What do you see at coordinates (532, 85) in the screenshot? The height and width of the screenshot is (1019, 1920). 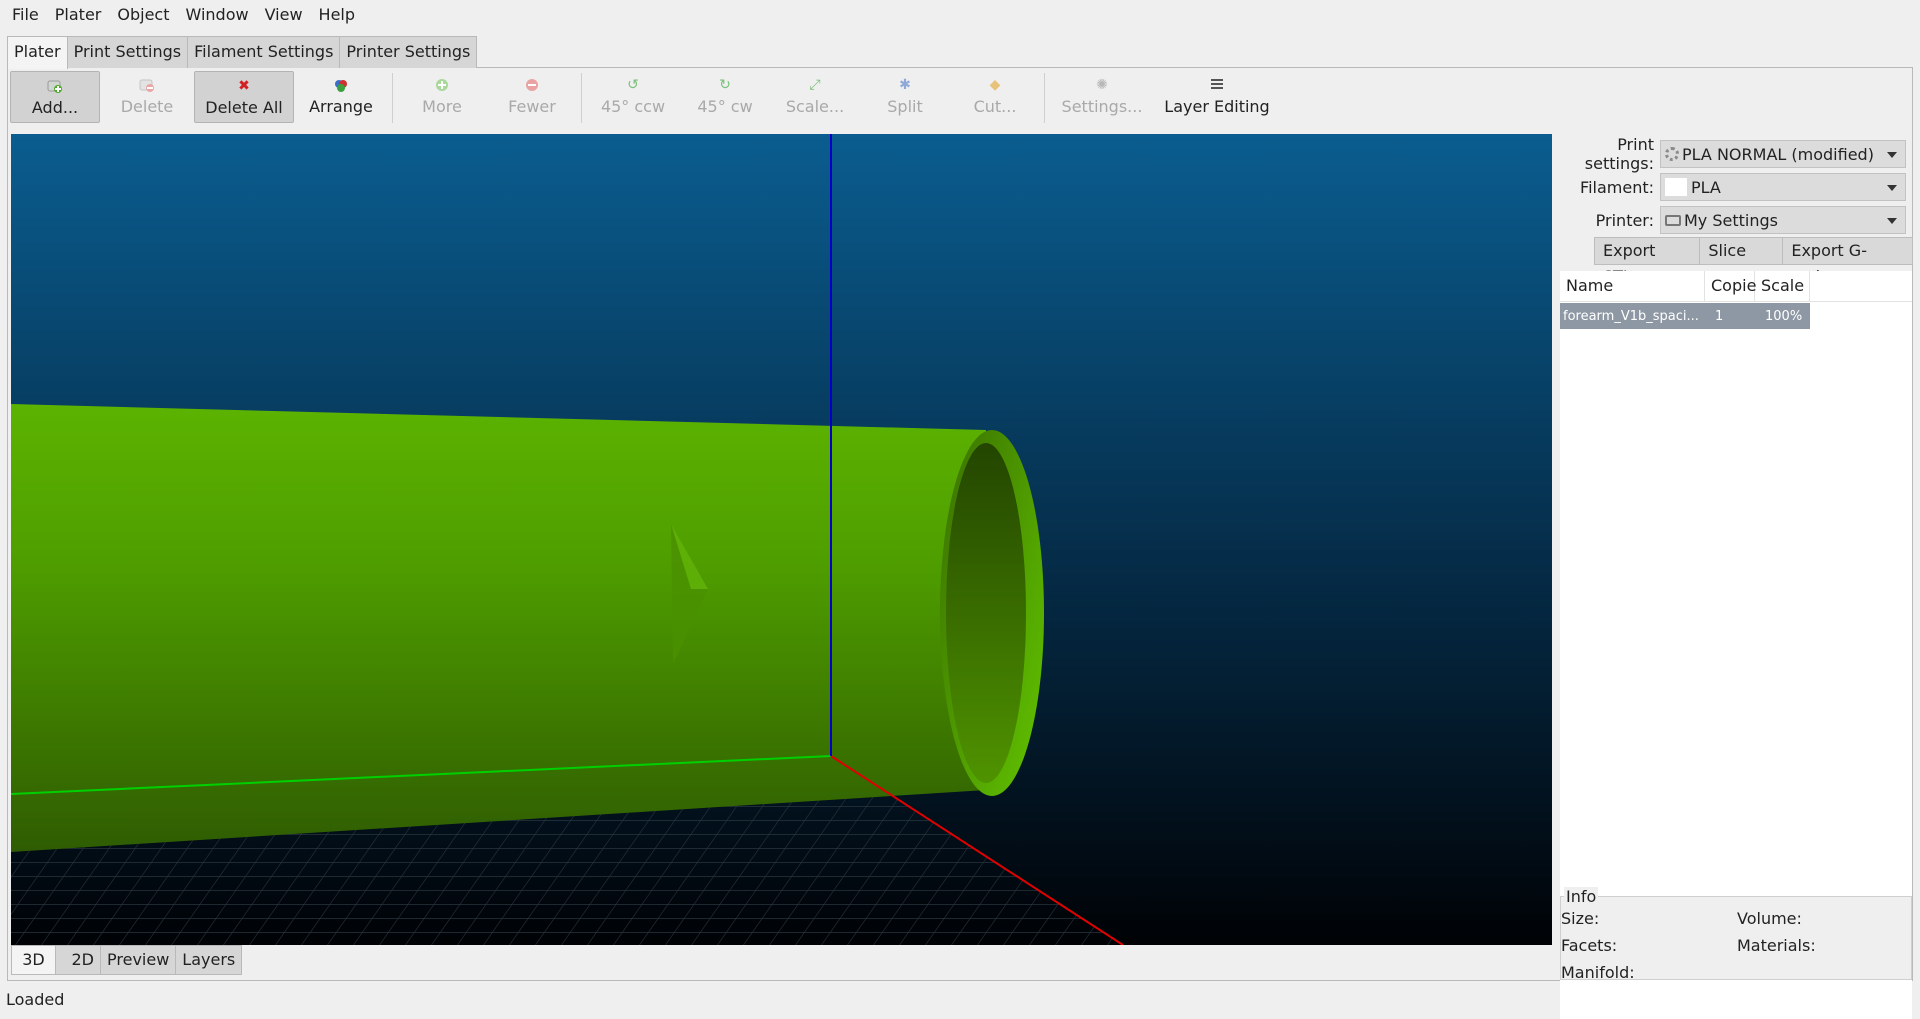 I see `minus-icon` at bounding box center [532, 85].